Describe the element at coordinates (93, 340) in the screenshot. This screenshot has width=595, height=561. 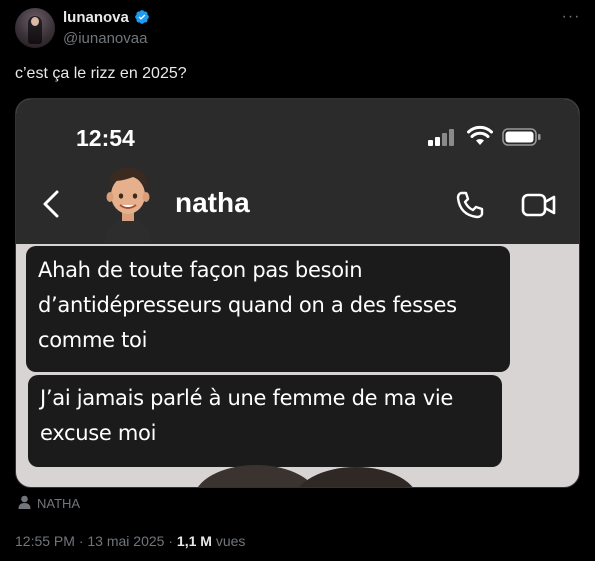
I see `message-line: comme toi` at that location.